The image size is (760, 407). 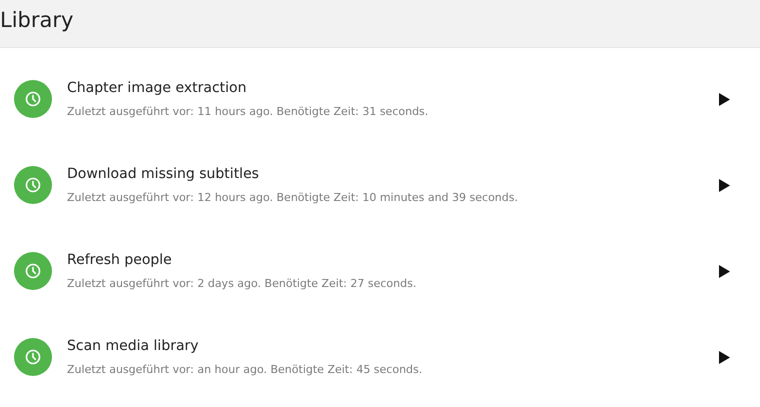 What do you see at coordinates (293, 197) in the screenshot?
I see `task-status: Zuletzt ausgeführt vor: 12 hours ago. Benötigte Zeit: 10 minutes and 39 seconds.` at bounding box center [293, 197].